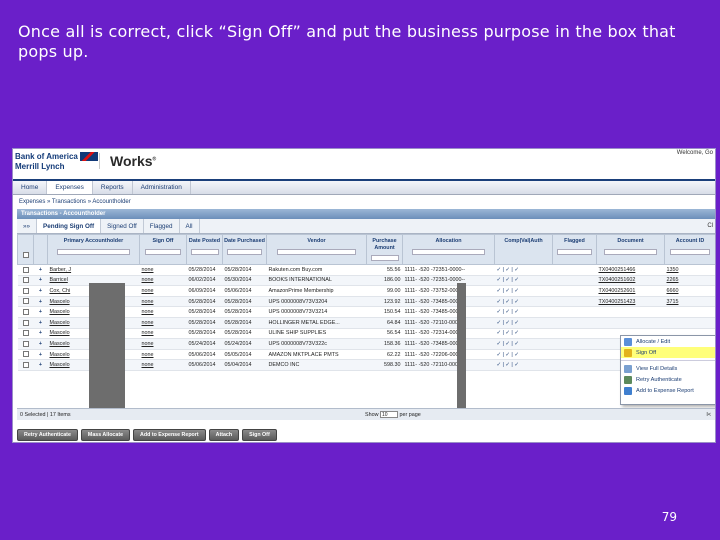  I want to click on column-date-purchased: Date Purchased, so click(244, 249).